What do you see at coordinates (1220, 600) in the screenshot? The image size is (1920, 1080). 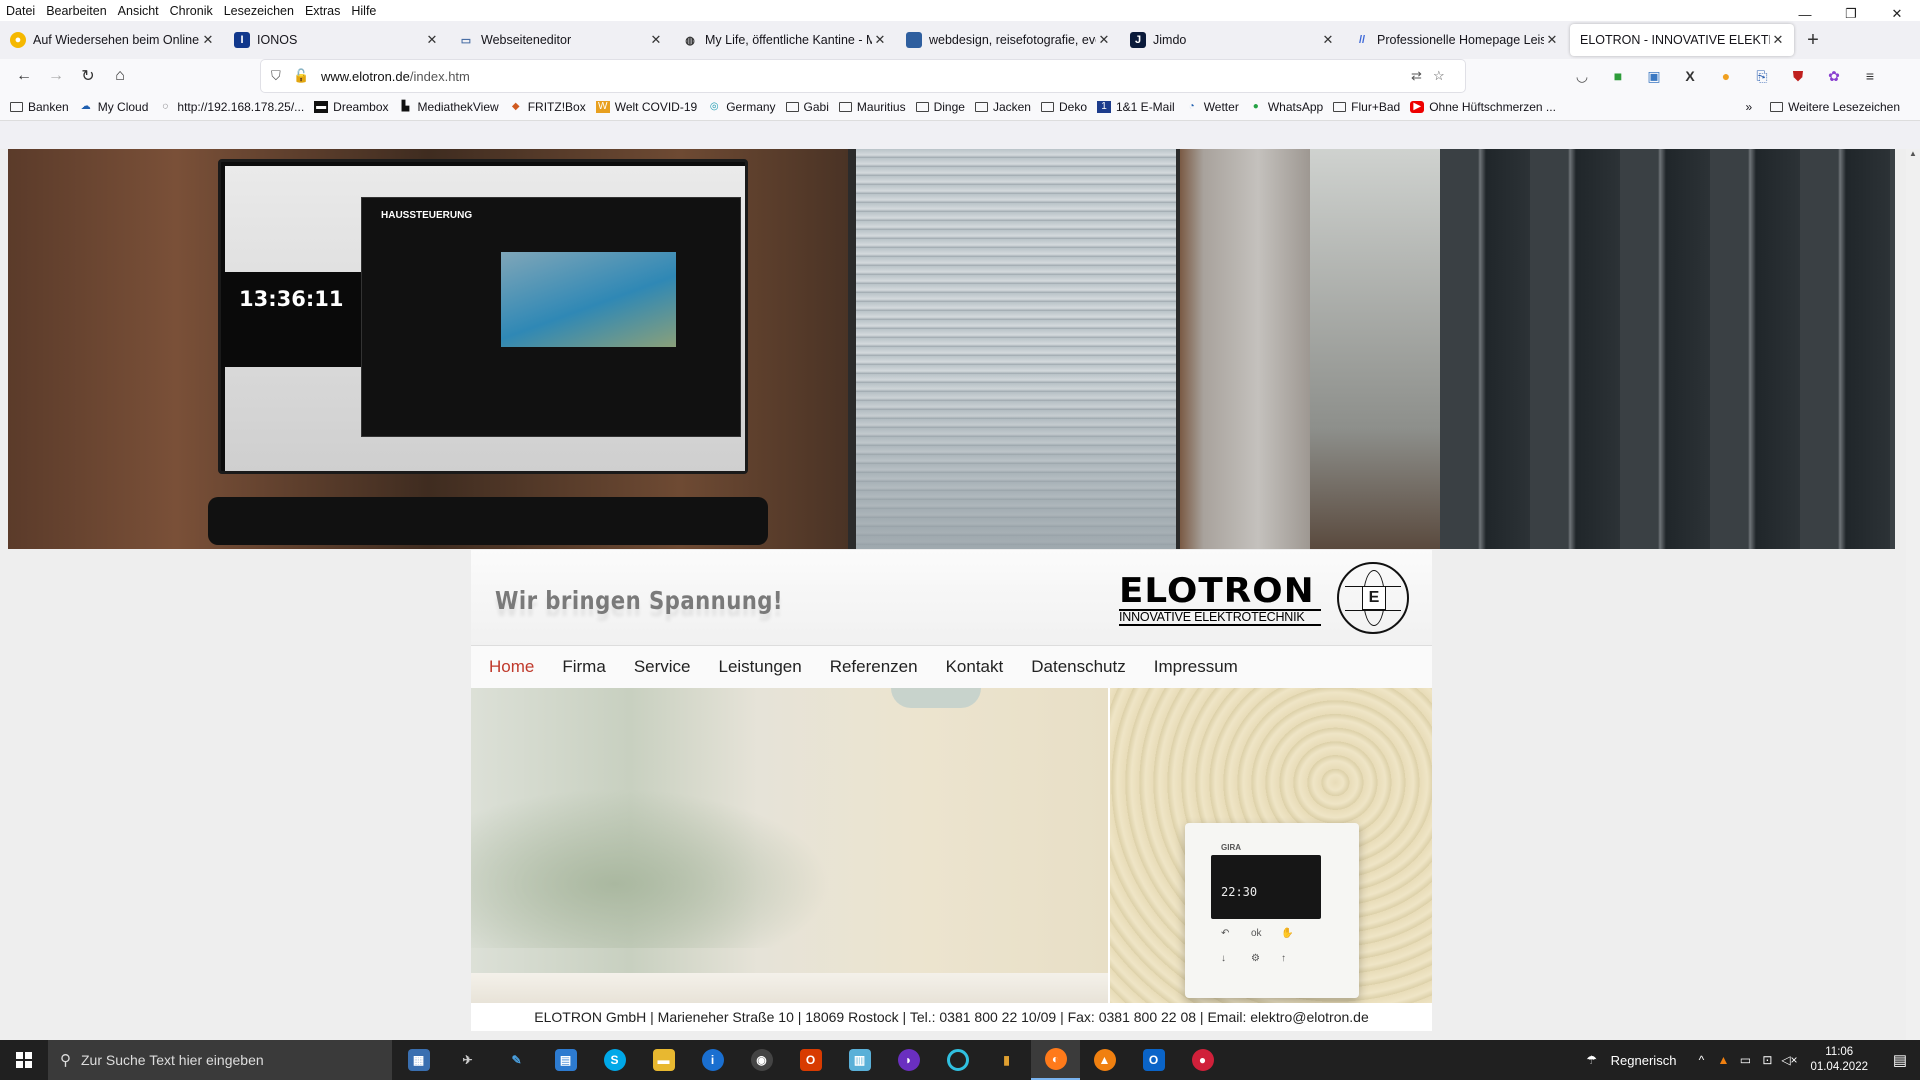 I see `elotron-logo: ELOTRON INNOVATIVE ELEKTROTECHNIK` at bounding box center [1220, 600].